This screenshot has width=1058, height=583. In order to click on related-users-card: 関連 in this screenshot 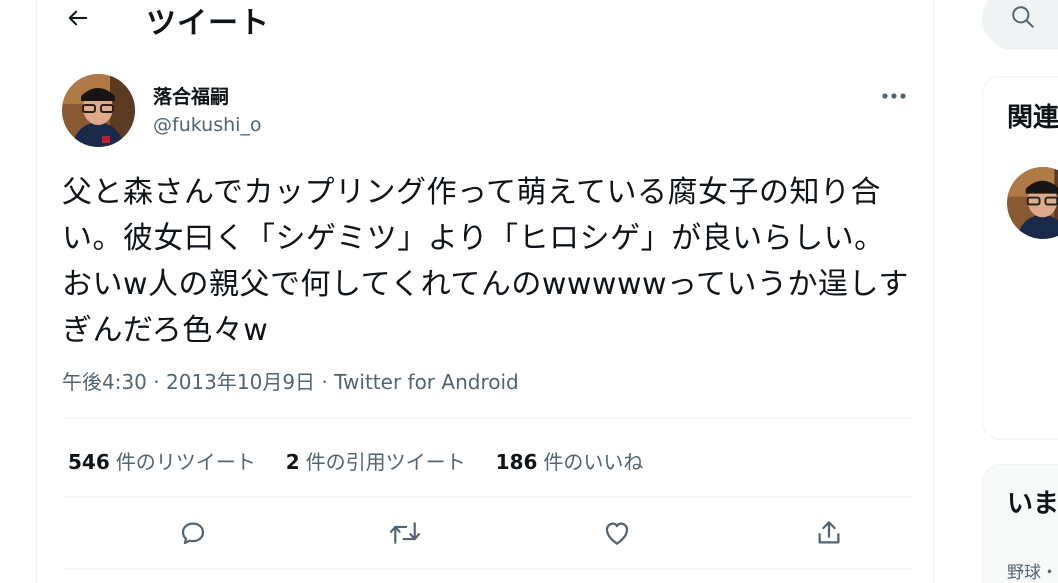, I will do `click(1020, 258)`.